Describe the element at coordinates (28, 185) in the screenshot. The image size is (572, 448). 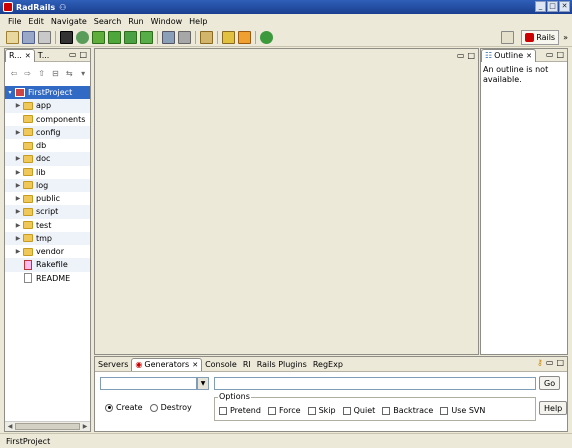
I see `folder-icon` at that location.